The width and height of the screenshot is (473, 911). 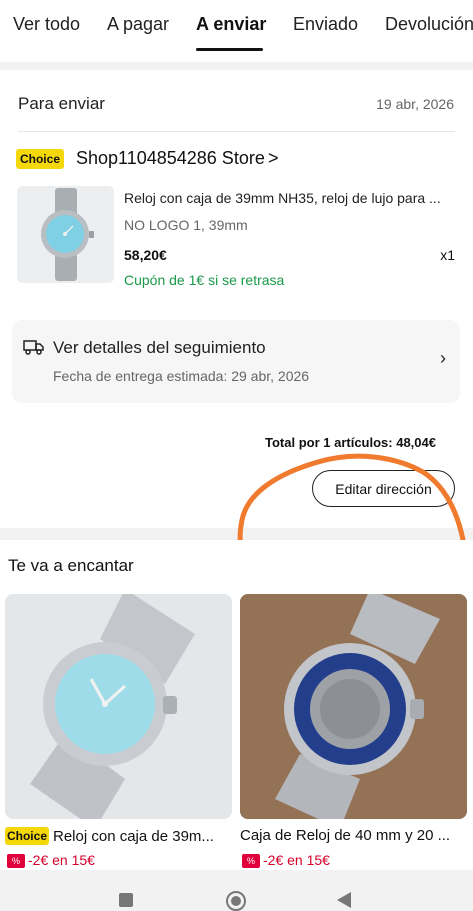 What do you see at coordinates (126, 900) in the screenshot?
I see `recent-apps-icon` at bounding box center [126, 900].